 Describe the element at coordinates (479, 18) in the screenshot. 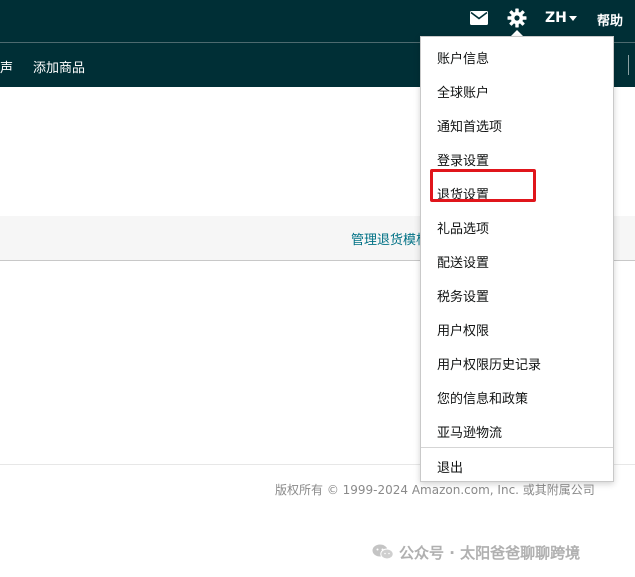

I see `mail-icon` at that location.